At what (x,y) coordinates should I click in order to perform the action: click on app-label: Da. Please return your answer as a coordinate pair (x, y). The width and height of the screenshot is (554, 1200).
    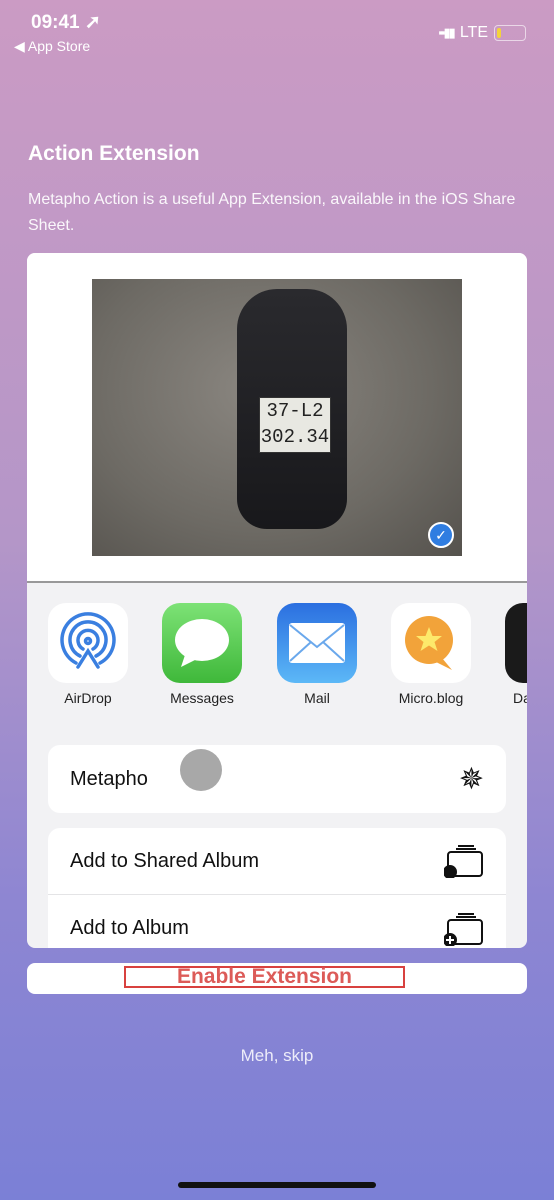
    Looking at the image, I should click on (520, 698).